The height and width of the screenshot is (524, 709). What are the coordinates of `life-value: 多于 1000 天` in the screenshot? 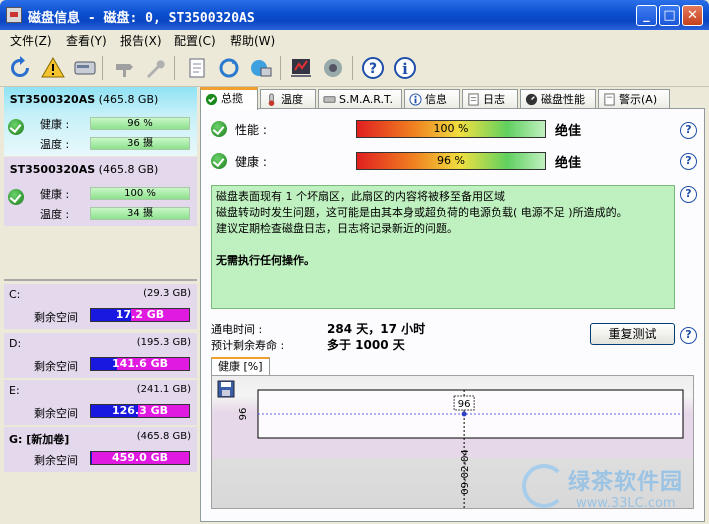 It's located at (366, 345).